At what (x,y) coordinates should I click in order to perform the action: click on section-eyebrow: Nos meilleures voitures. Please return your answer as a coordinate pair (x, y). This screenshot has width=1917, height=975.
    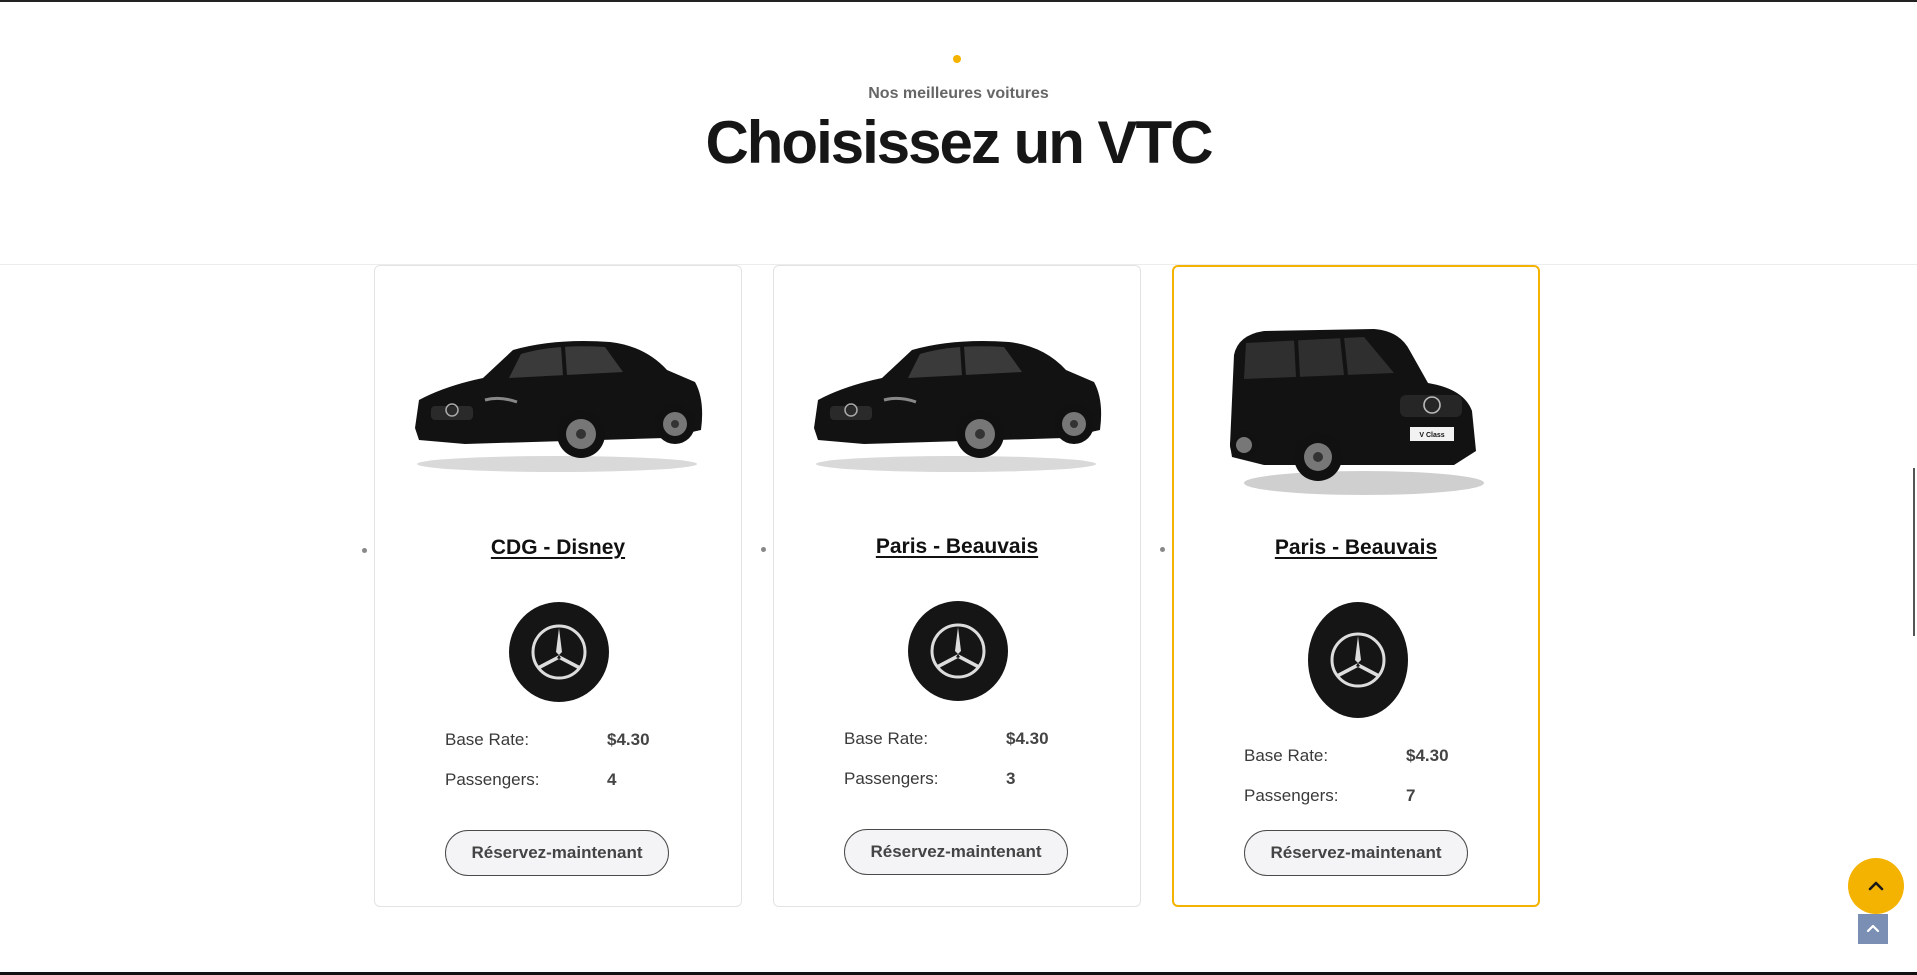
    Looking at the image, I should click on (958, 93).